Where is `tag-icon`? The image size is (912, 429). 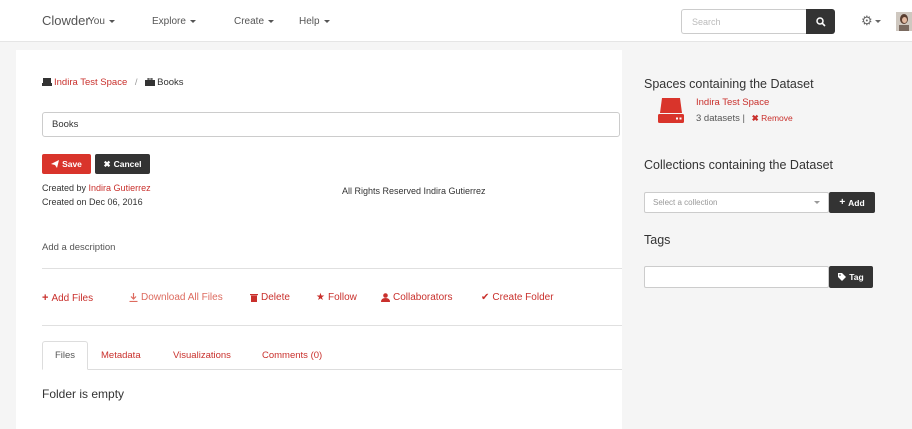
tag-icon is located at coordinates (842, 277).